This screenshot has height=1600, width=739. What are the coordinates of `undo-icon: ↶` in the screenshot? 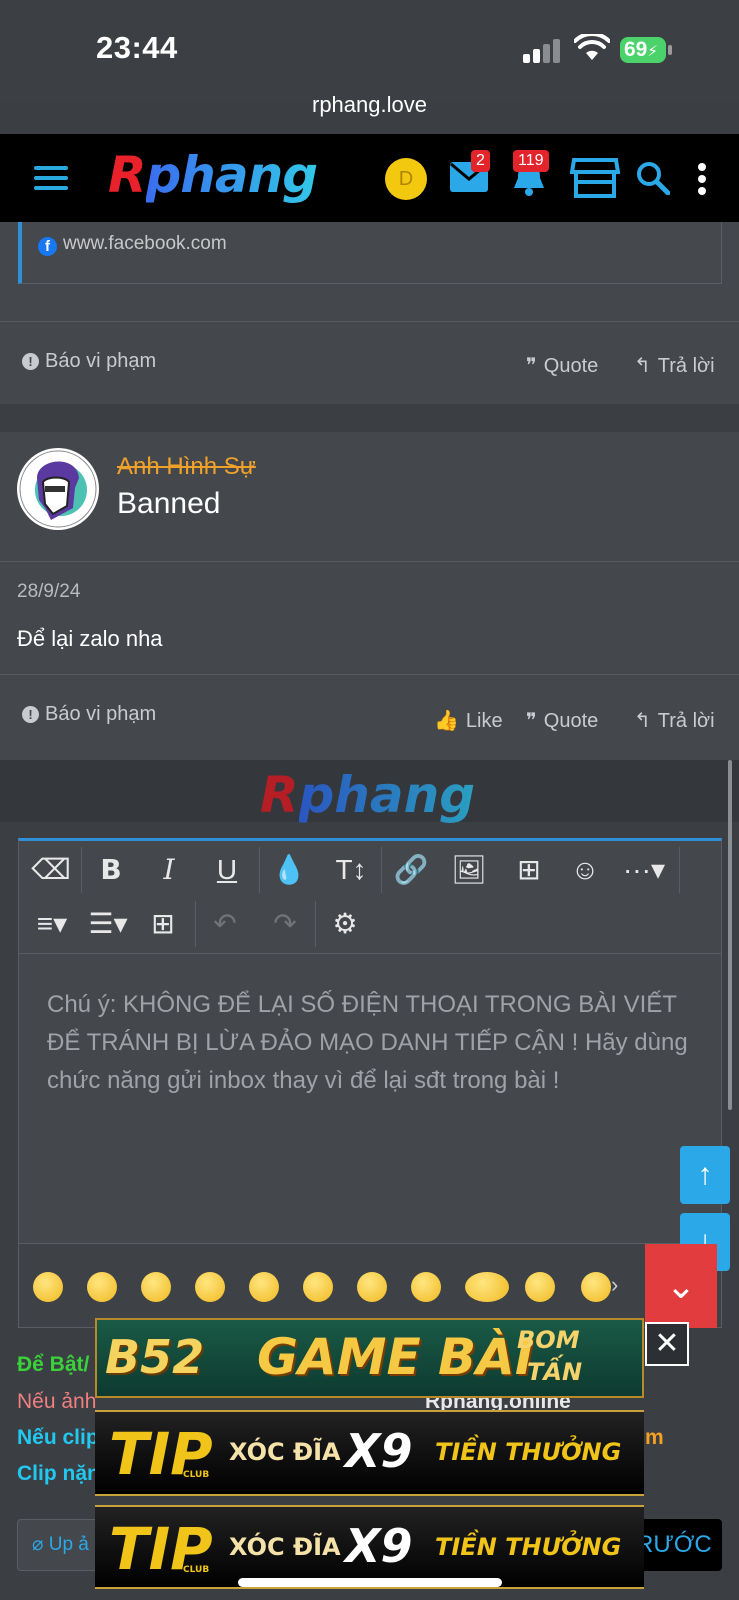 It's located at (225, 924).